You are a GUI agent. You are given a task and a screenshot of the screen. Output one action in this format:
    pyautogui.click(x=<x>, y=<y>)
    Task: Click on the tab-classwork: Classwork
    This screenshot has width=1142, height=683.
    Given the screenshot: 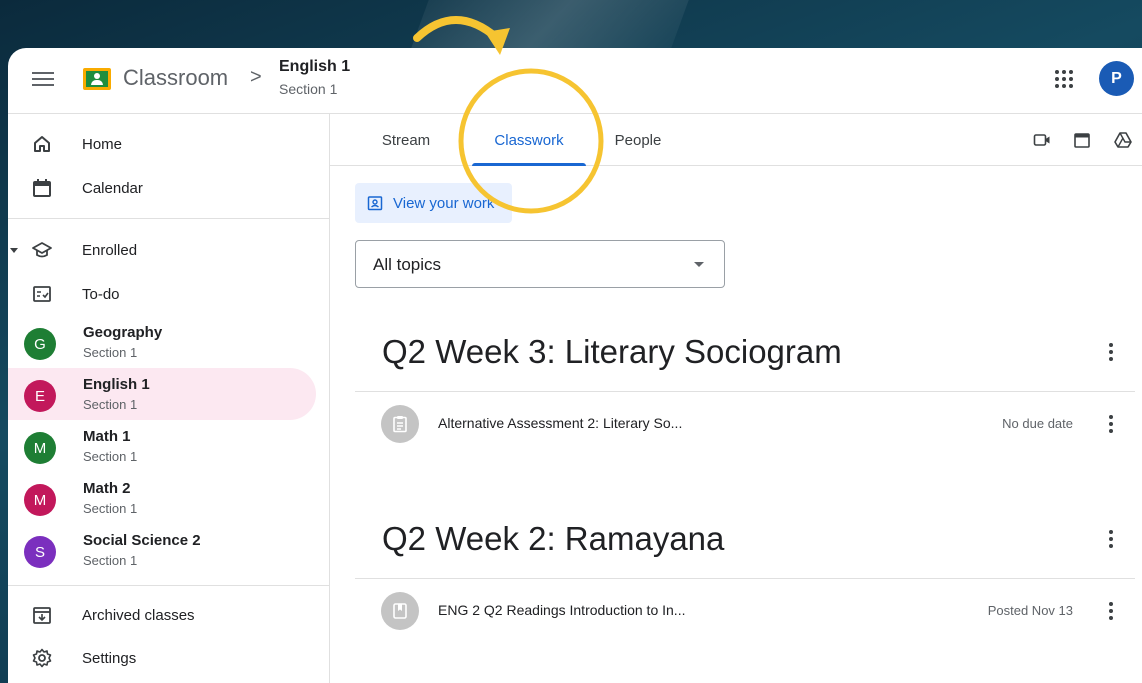 What is the action you would take?
    pyautogui.click(x=529, y=140)
    